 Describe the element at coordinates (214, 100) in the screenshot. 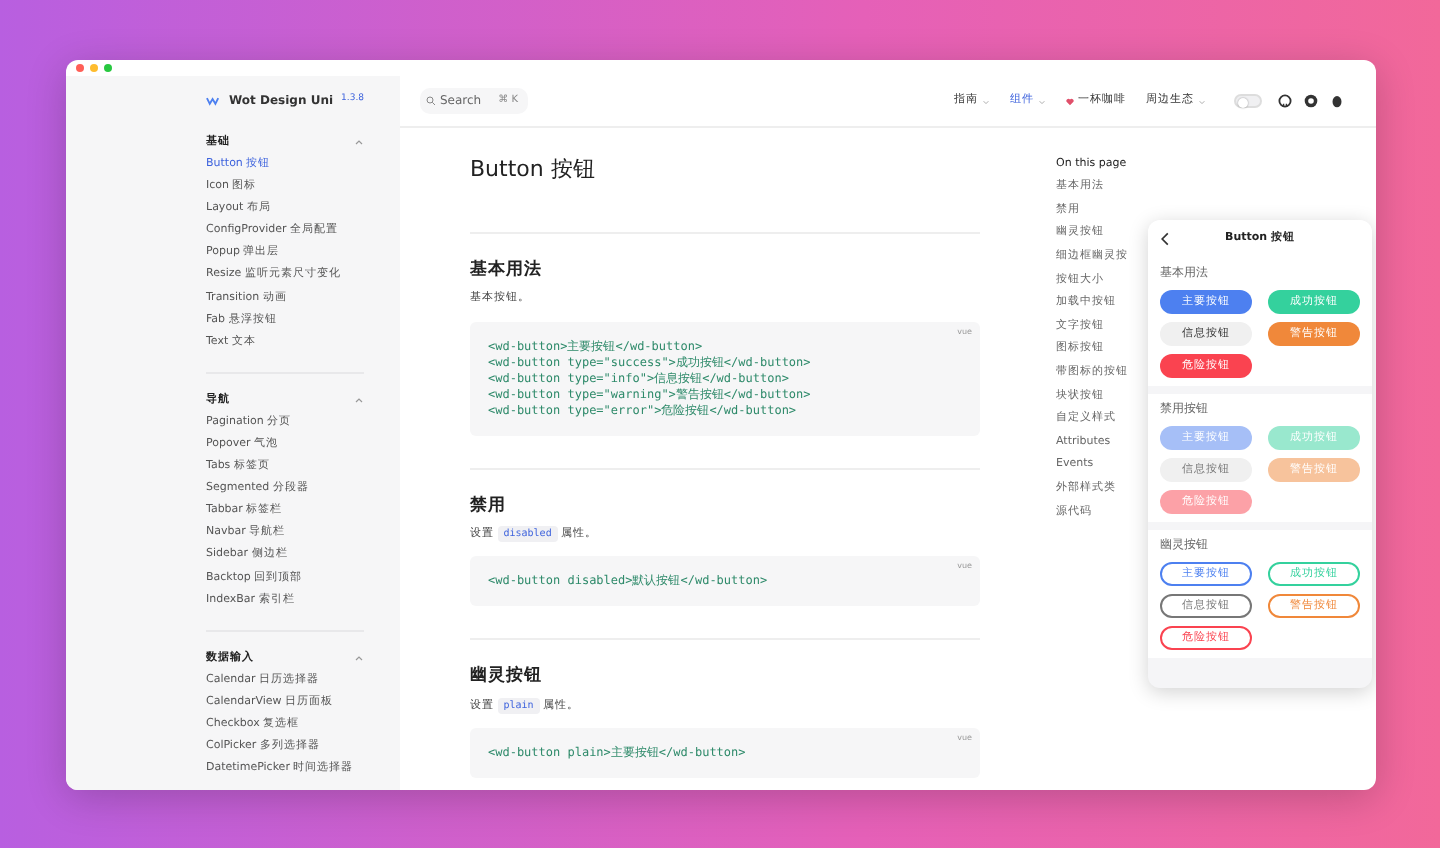

I see `logo-icon` at that location.